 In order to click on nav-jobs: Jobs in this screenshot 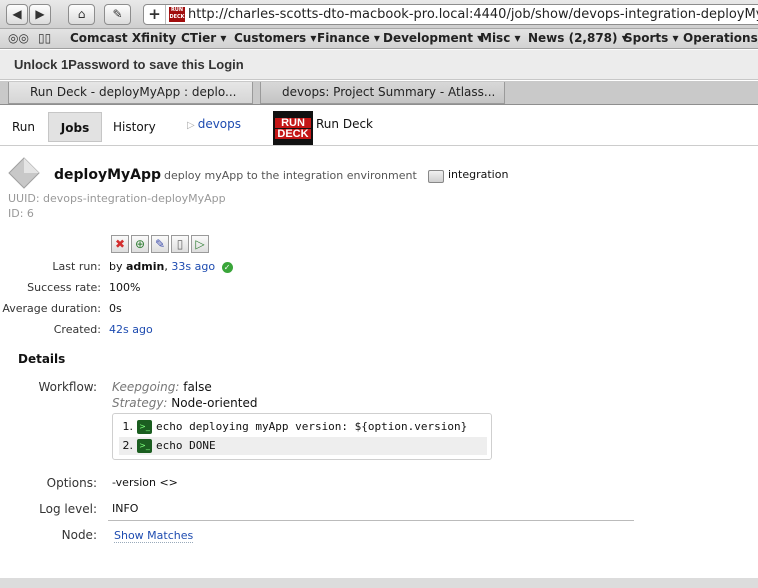, I will do `click(75, 127)`.